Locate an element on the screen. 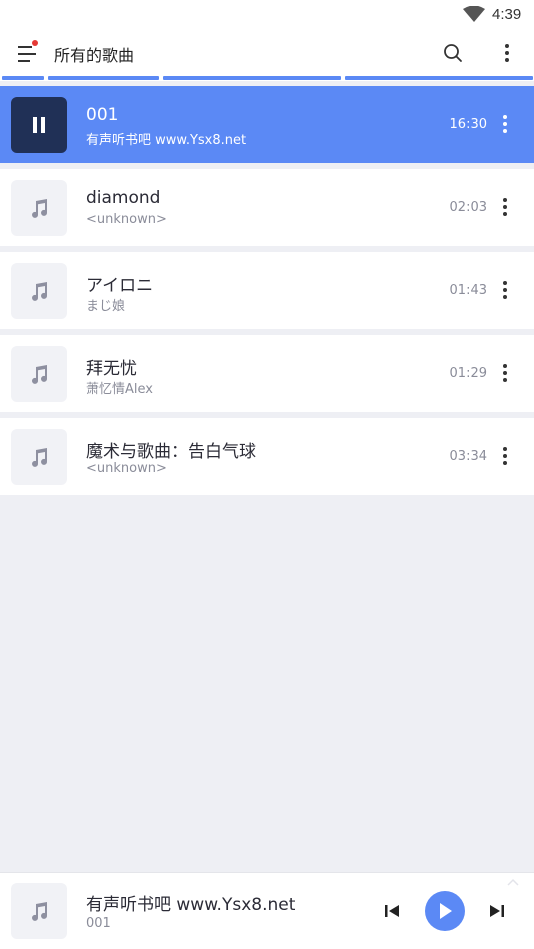  pause-icon is located at coordinates (39, 125).